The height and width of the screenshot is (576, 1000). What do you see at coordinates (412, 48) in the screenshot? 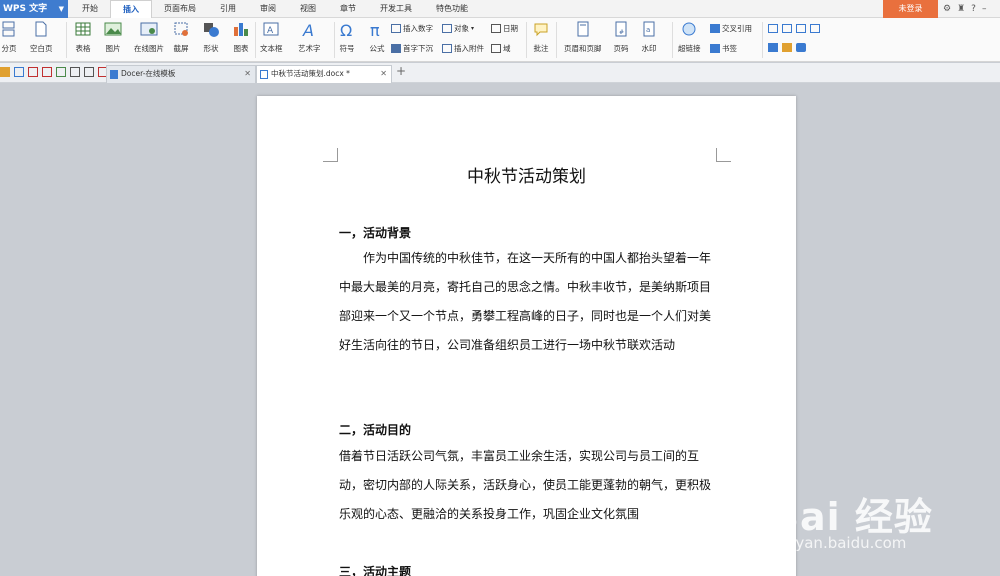
I see `drop-cap-button: 首字下沉` at bounding box center [412, 48].